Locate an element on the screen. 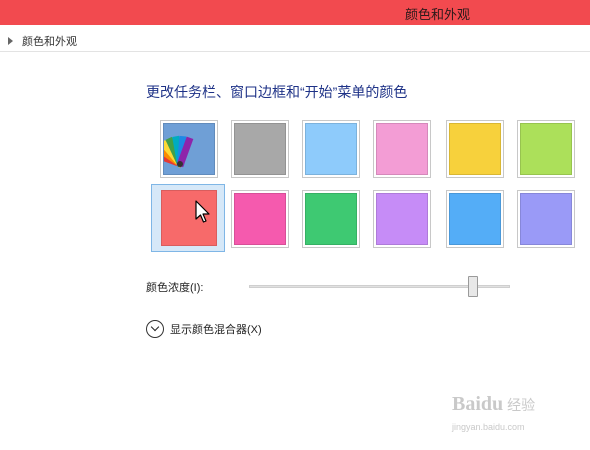  swatch-gray is located at coordinates (260, 149).